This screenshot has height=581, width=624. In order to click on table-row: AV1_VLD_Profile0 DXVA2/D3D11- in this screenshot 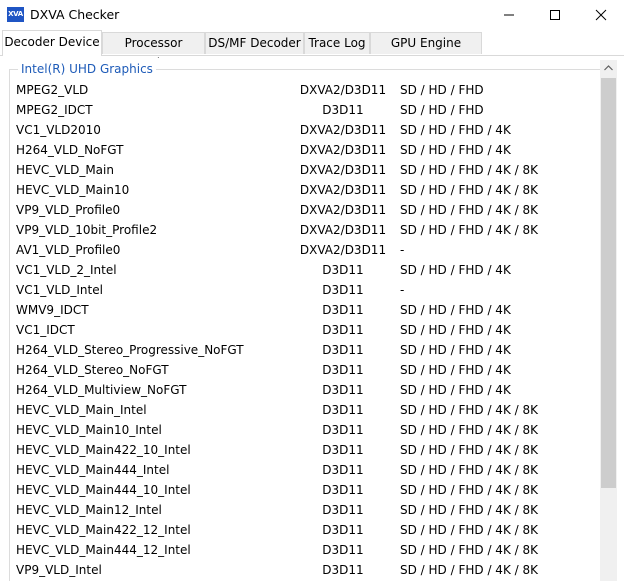, I will do `click(303, 250)`.